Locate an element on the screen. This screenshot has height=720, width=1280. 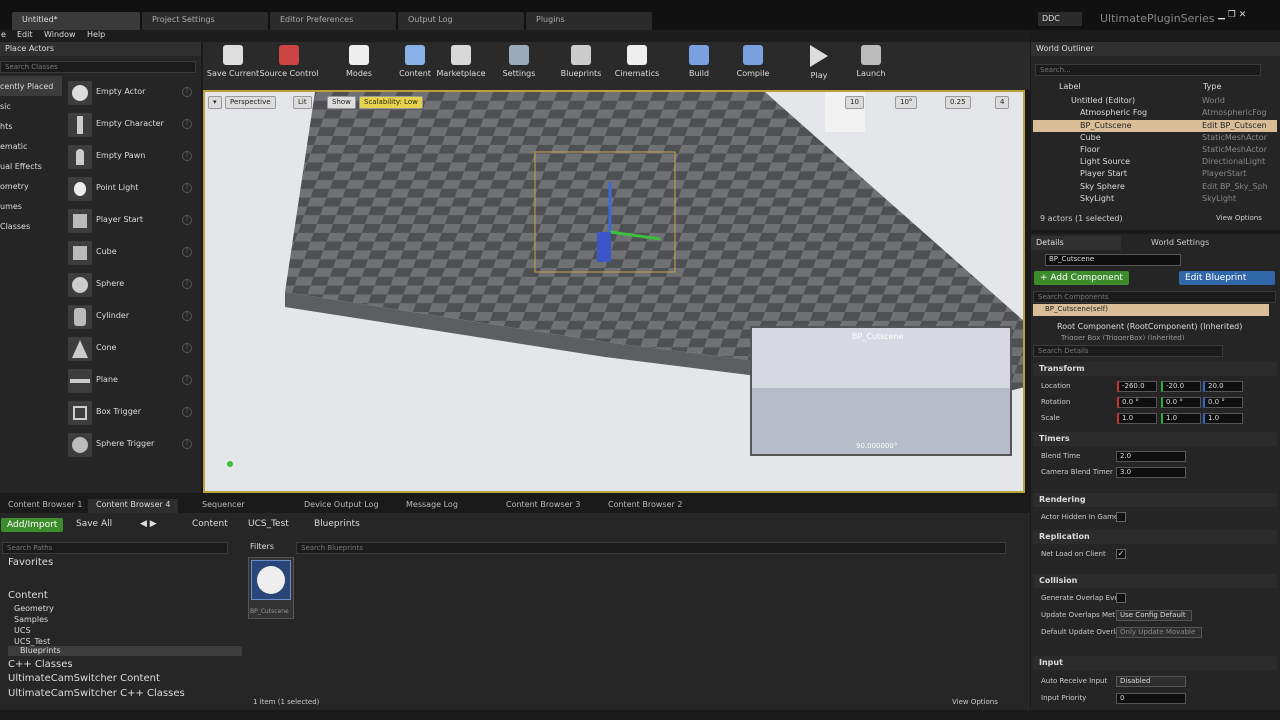
outliner-view-options: View Options is located at coordinates (1239, 218).